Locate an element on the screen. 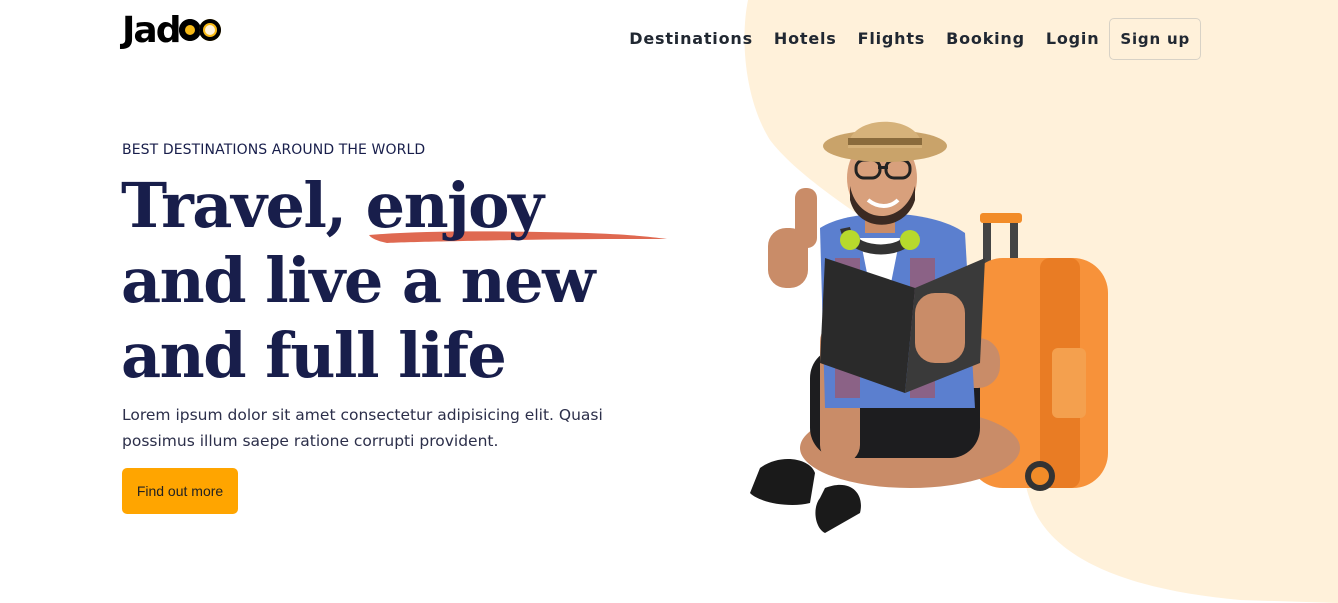 Image resolution: width=1338 pixels, height=603 pixels. find-out-more-button: Find out more is located at coordinates (180, 491).